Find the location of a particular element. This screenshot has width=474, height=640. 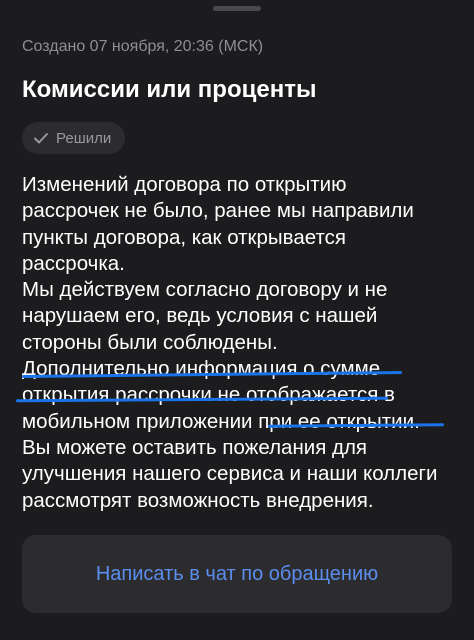

message-line: мобильном приложении при ее открытии. is located at coordinates (221, 421).